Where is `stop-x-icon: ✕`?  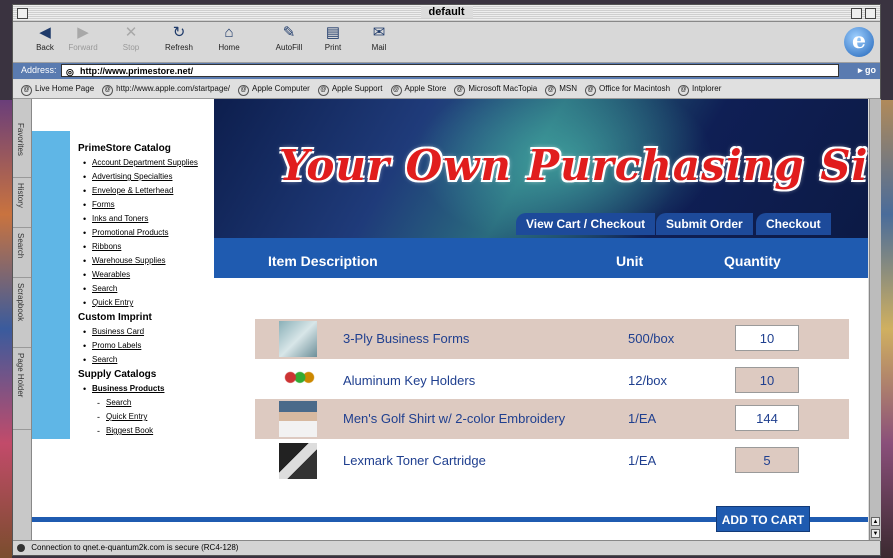 stop-x-icon: ✕ is located at coordinates (131, 32).